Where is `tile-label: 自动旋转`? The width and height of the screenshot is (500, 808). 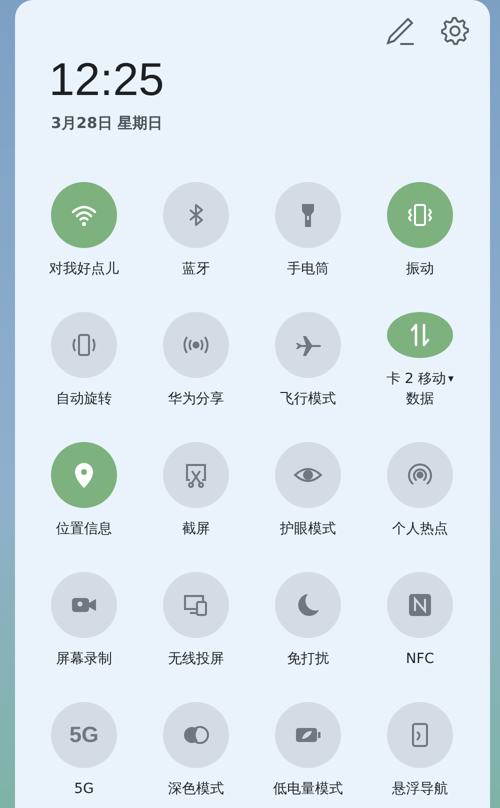
tile-label: 自动旋转 is located at coordinates (84, 399).